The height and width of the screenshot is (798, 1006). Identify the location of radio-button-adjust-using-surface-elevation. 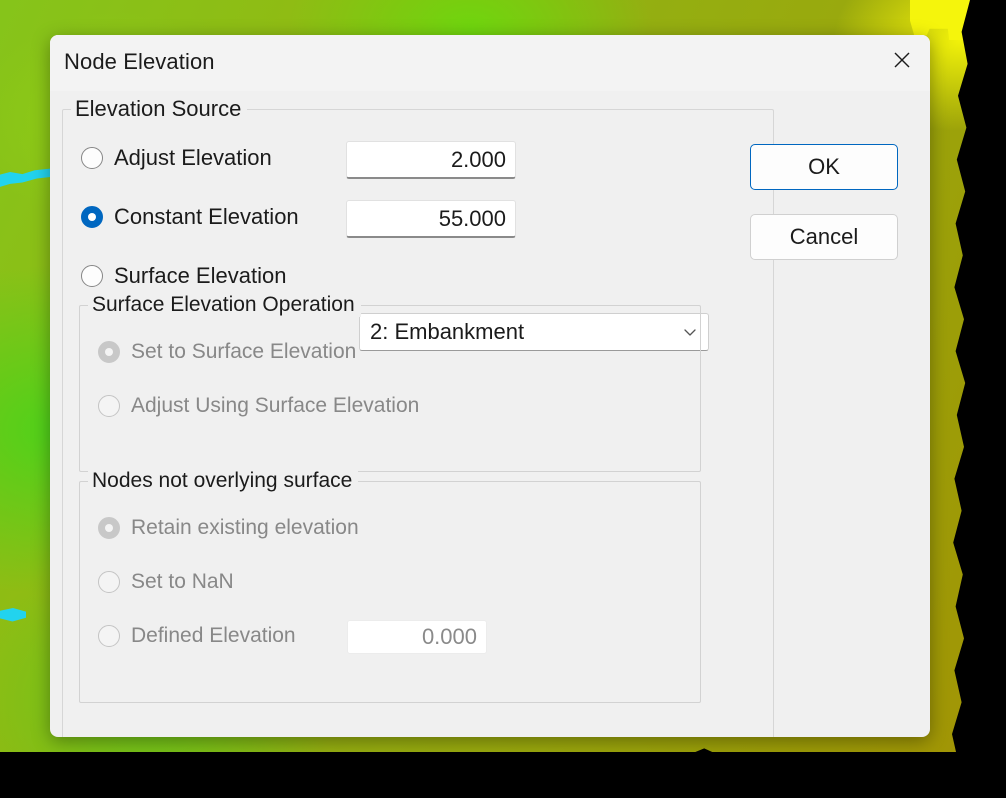
(109, 406).